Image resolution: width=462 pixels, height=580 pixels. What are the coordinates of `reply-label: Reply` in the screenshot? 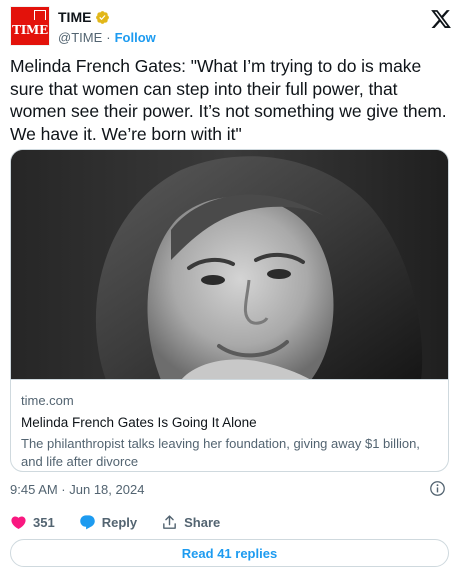 It's located at (119, 522).